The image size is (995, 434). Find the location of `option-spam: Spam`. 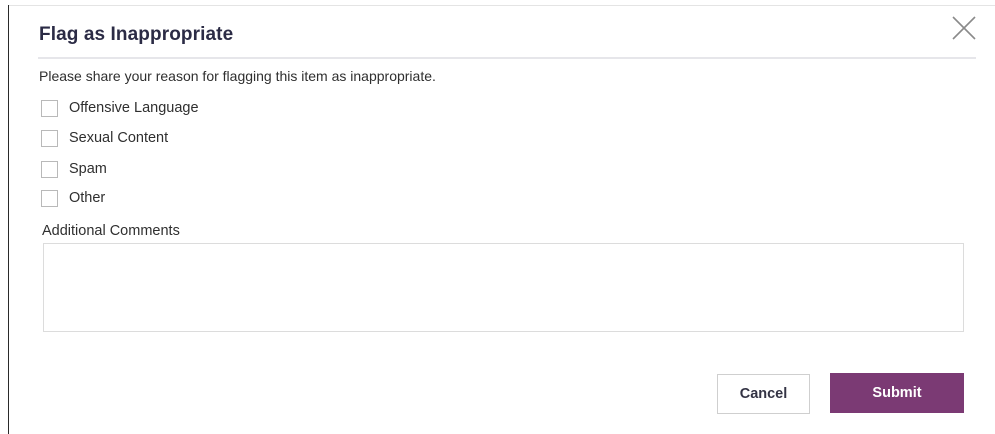

option-spam: Spam is located at coordinates (74, 169).